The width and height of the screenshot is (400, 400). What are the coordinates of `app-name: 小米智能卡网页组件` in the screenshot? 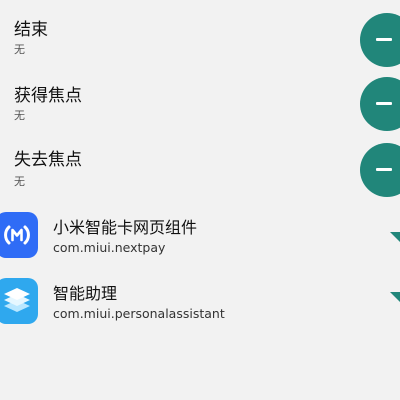 It's located at (125, 227).